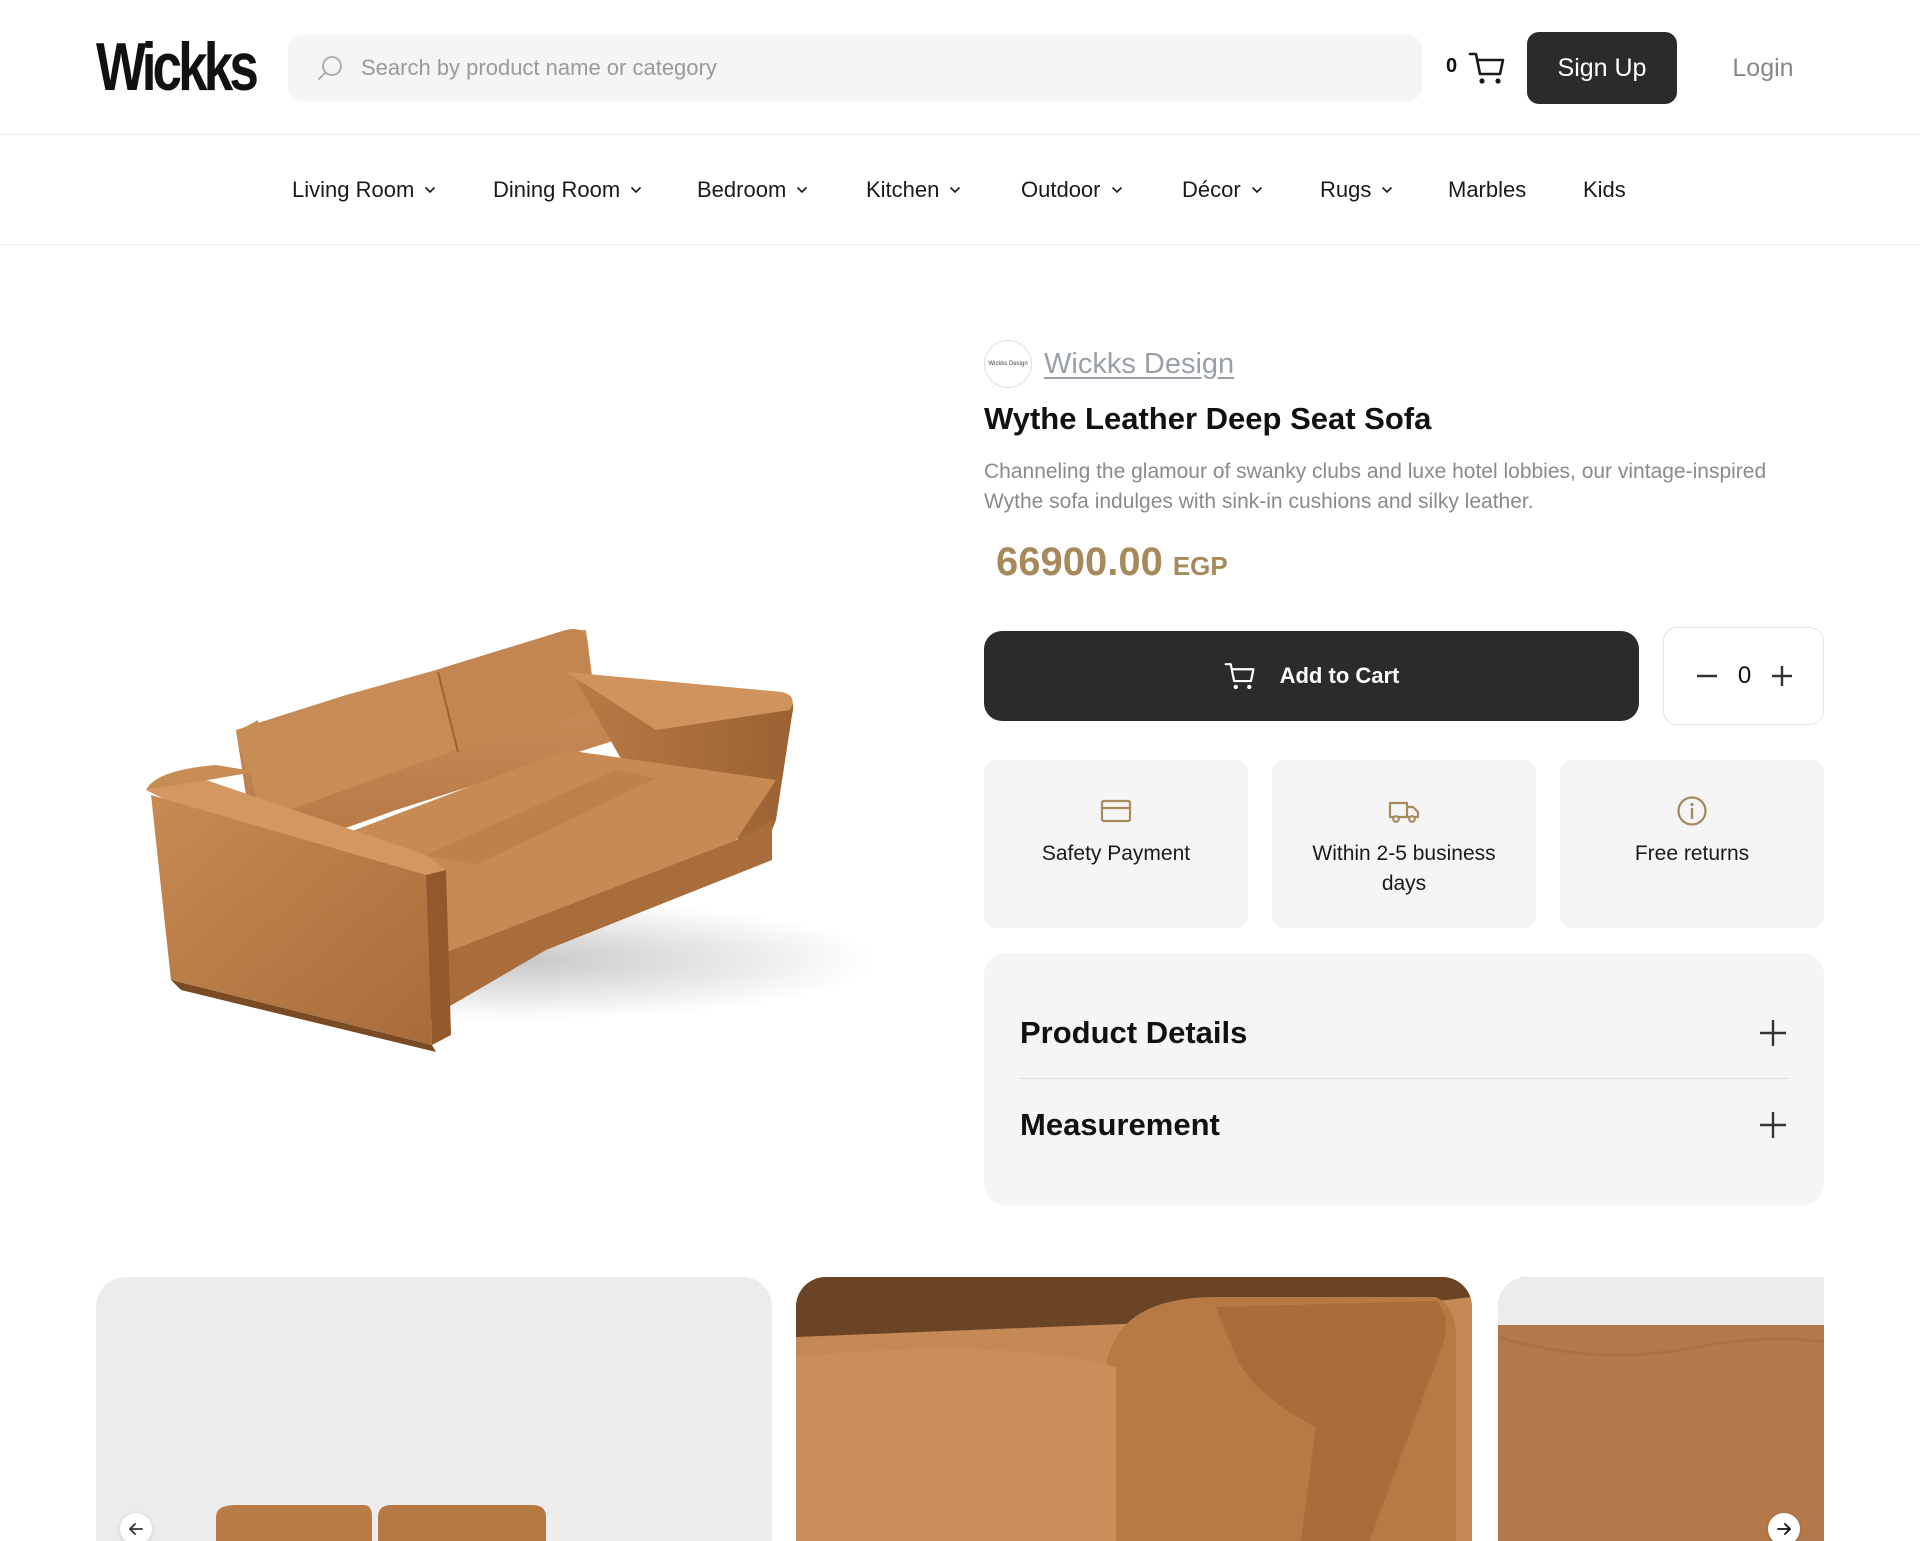  What do you see at coordinates (1661, 1409) in the screenshot?
I see `gallery-image-texture` at bounding box center [1661, 1409].